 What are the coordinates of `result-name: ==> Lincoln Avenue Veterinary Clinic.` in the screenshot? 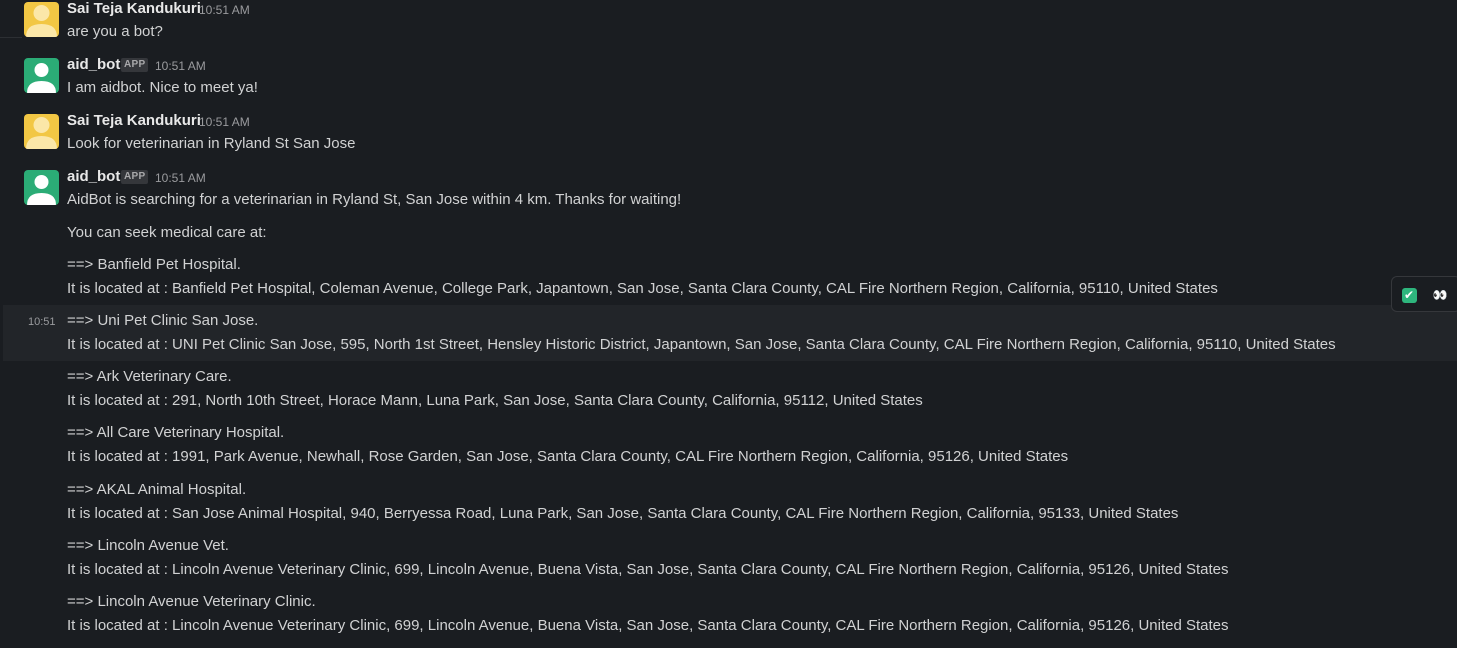 It's located at (191, 601).